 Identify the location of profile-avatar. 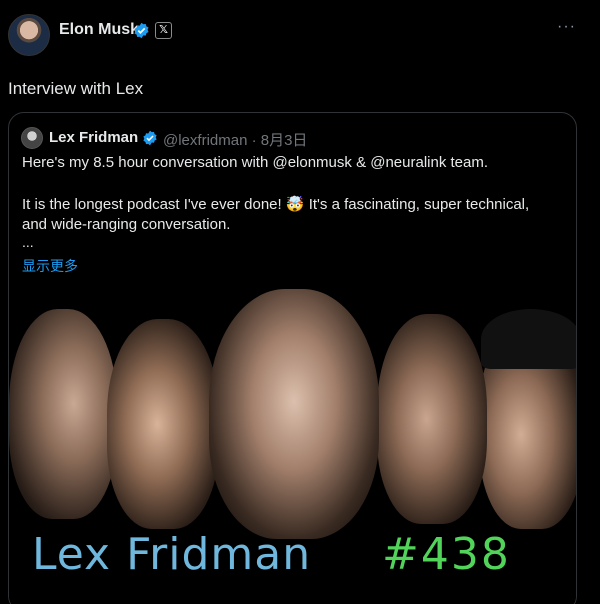
(29, 35).